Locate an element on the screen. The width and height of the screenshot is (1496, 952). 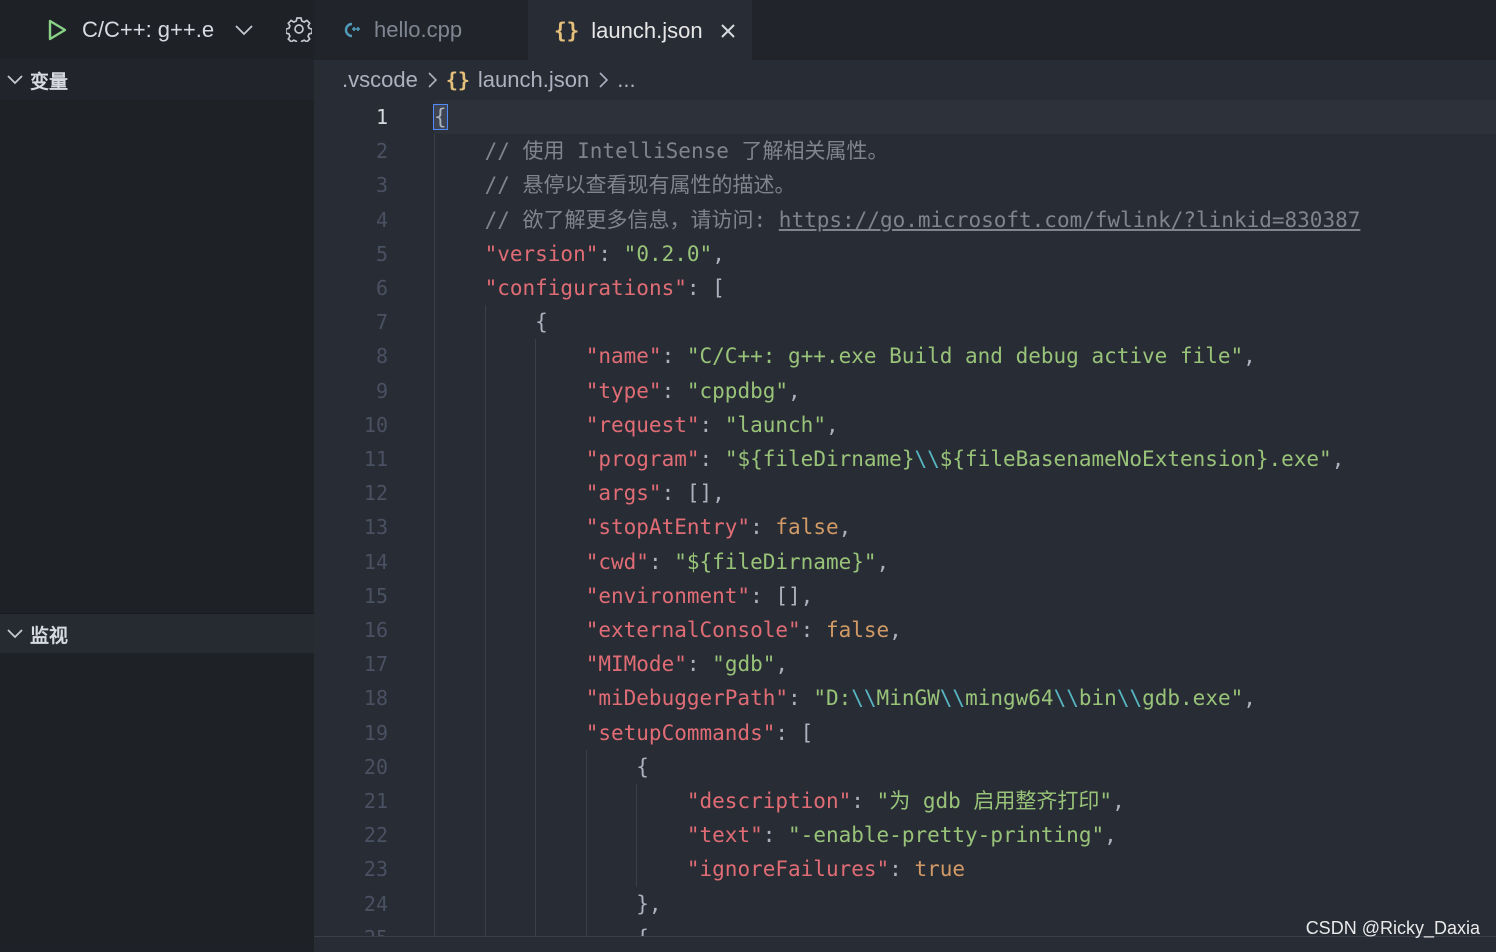
code-line: "stopAtEntry": false, is located at coordinates (643, 527).